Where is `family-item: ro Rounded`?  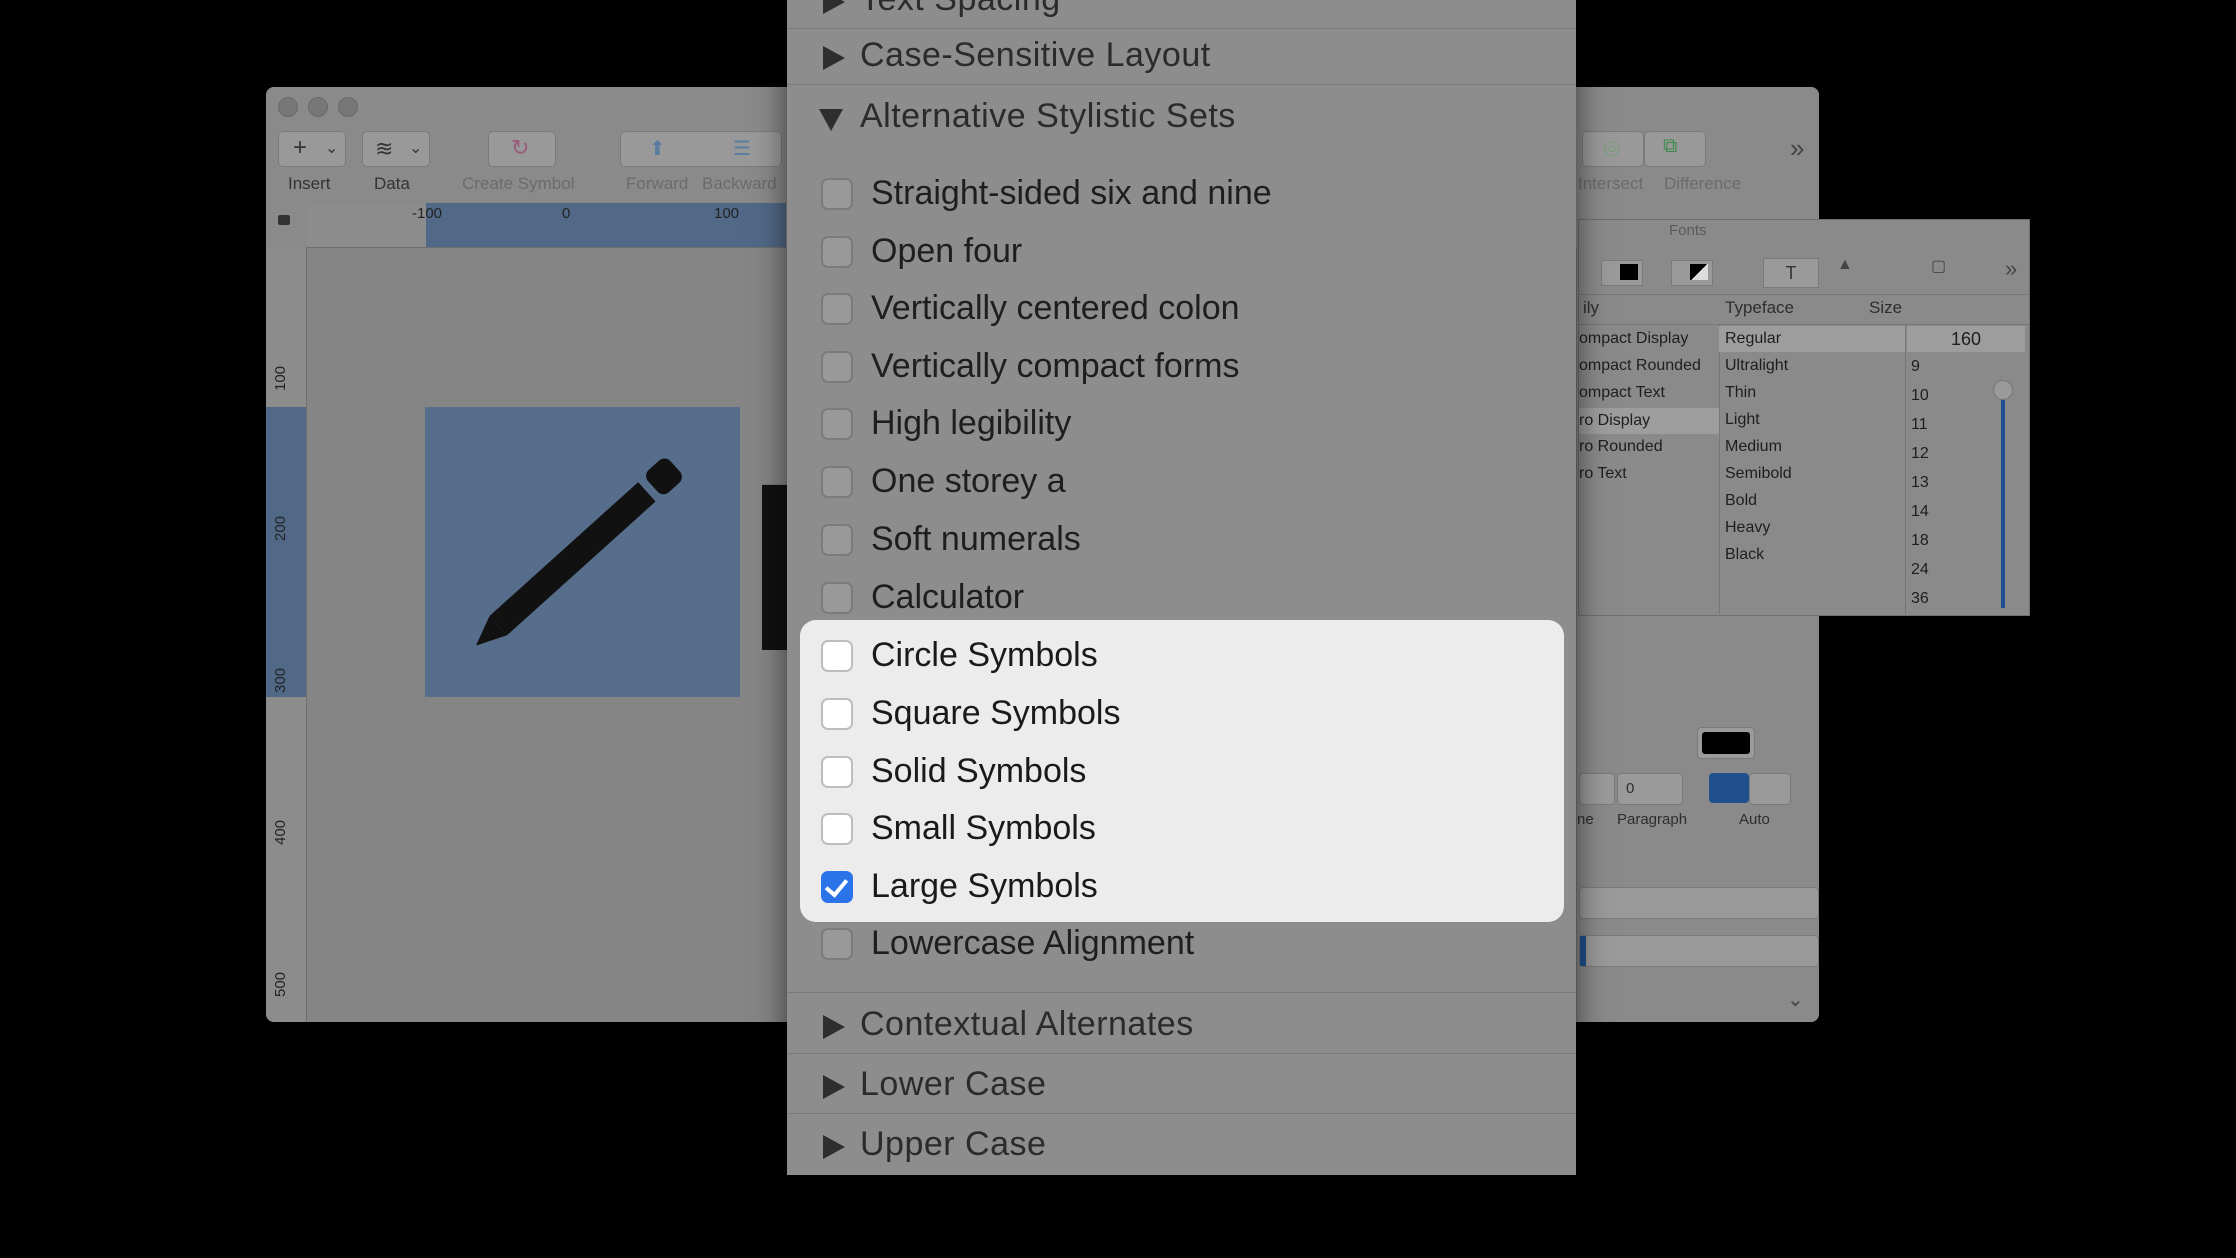 family-item: ro Rounded is located at coordinates (1621, 447).